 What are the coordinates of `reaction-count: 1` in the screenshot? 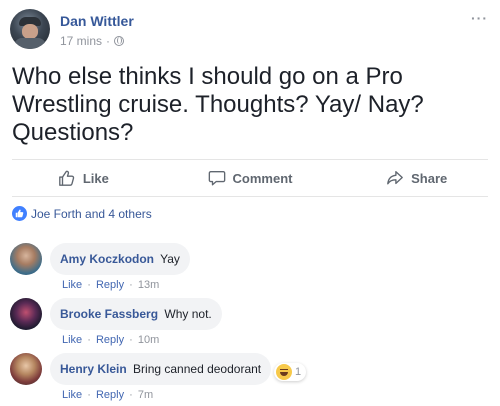 It's located at (298, 372).